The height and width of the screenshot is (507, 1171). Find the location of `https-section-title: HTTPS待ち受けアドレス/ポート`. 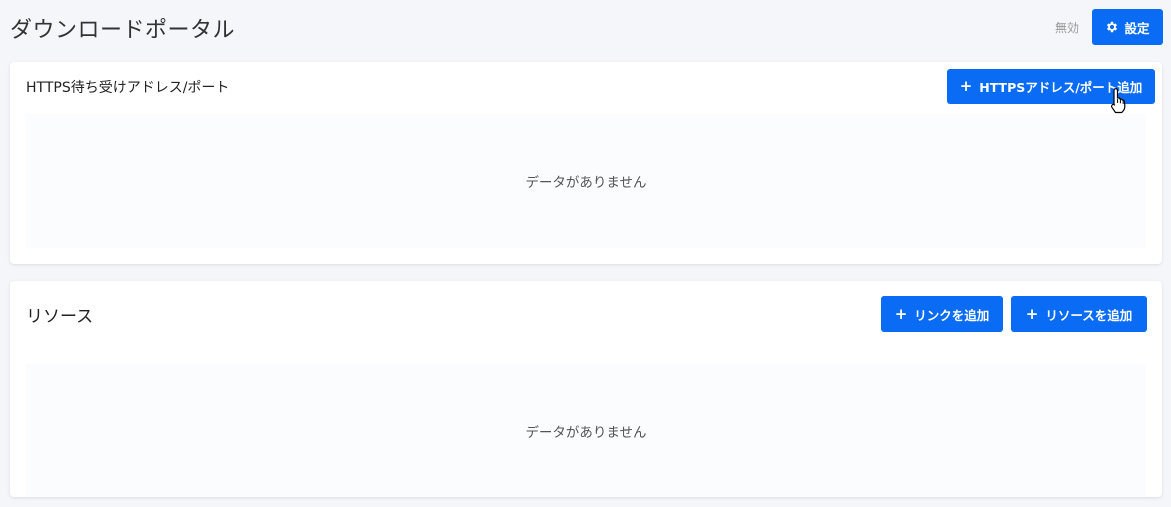

https-section-title: HTTPS待ち受けアドレス/ポート is located at coordinates (128, 88).